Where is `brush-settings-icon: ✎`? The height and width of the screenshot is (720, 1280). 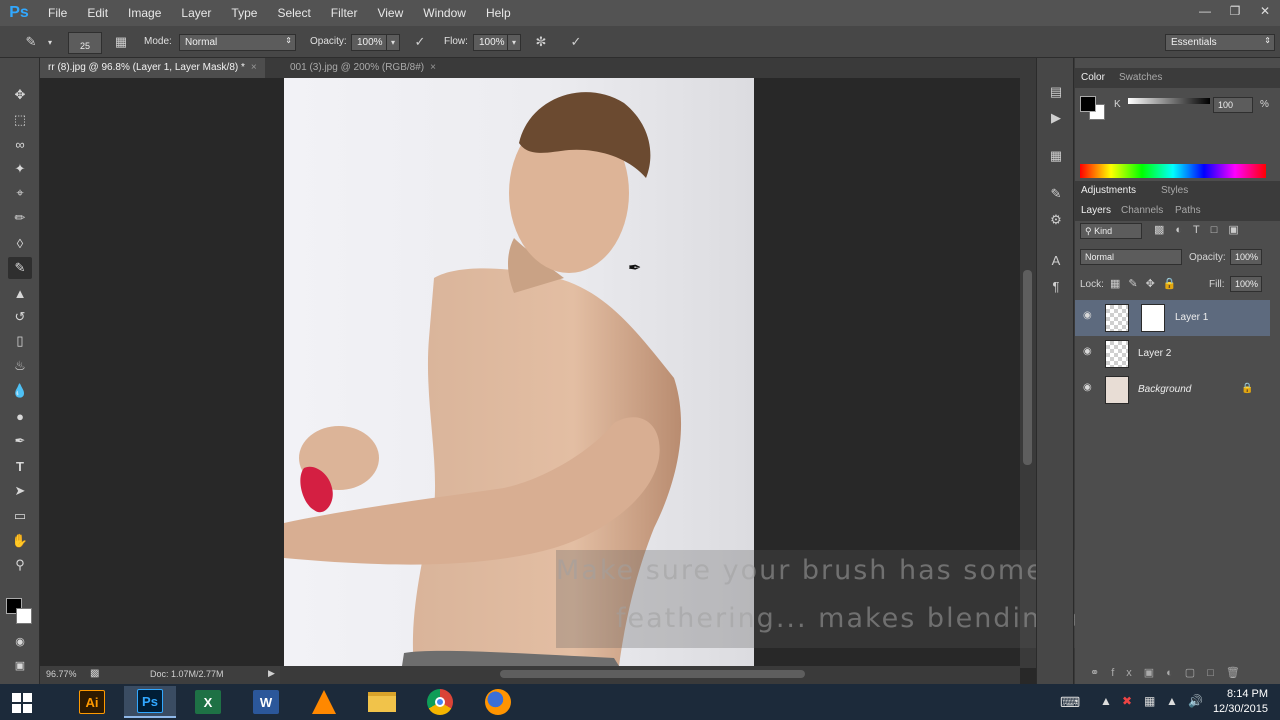 brush-settings-icon: ✎ is located at coordinates (1056, 194).